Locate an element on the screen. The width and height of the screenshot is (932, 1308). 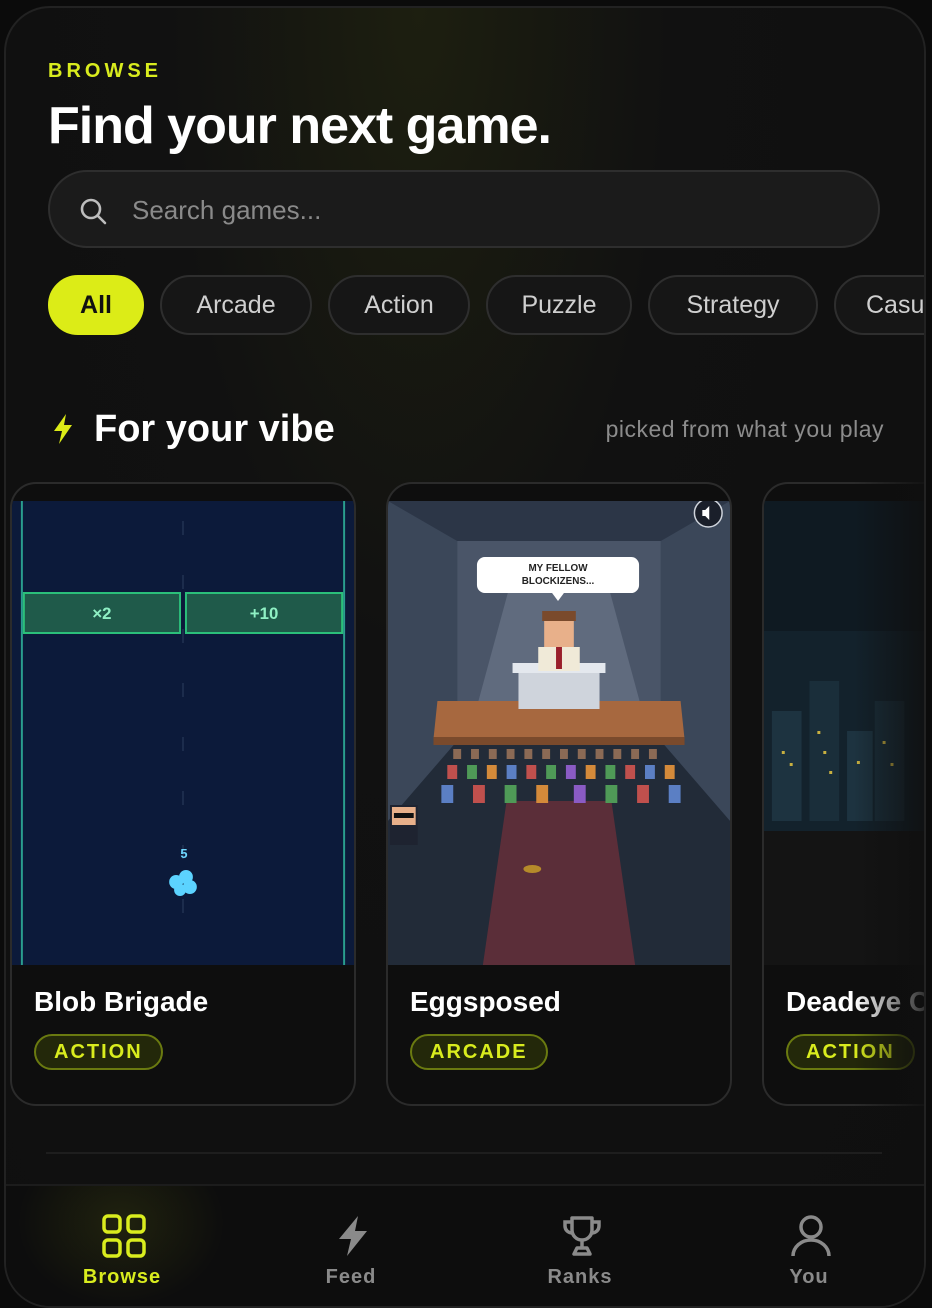
tab-feed: Feed is located at coordinates (351, 1246).